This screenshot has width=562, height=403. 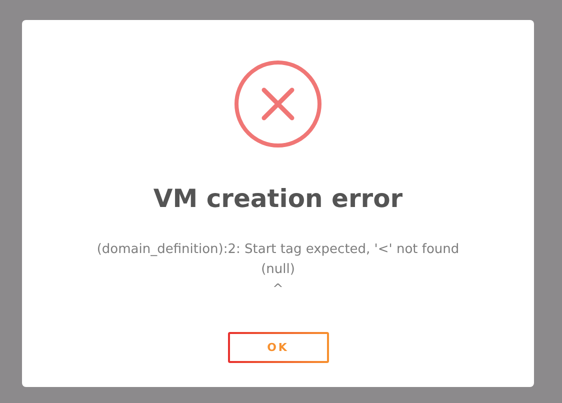 What do you see at coordinates (278, 104) in the screenshot?
I see `error-icon` at bounding box center [278, 104].